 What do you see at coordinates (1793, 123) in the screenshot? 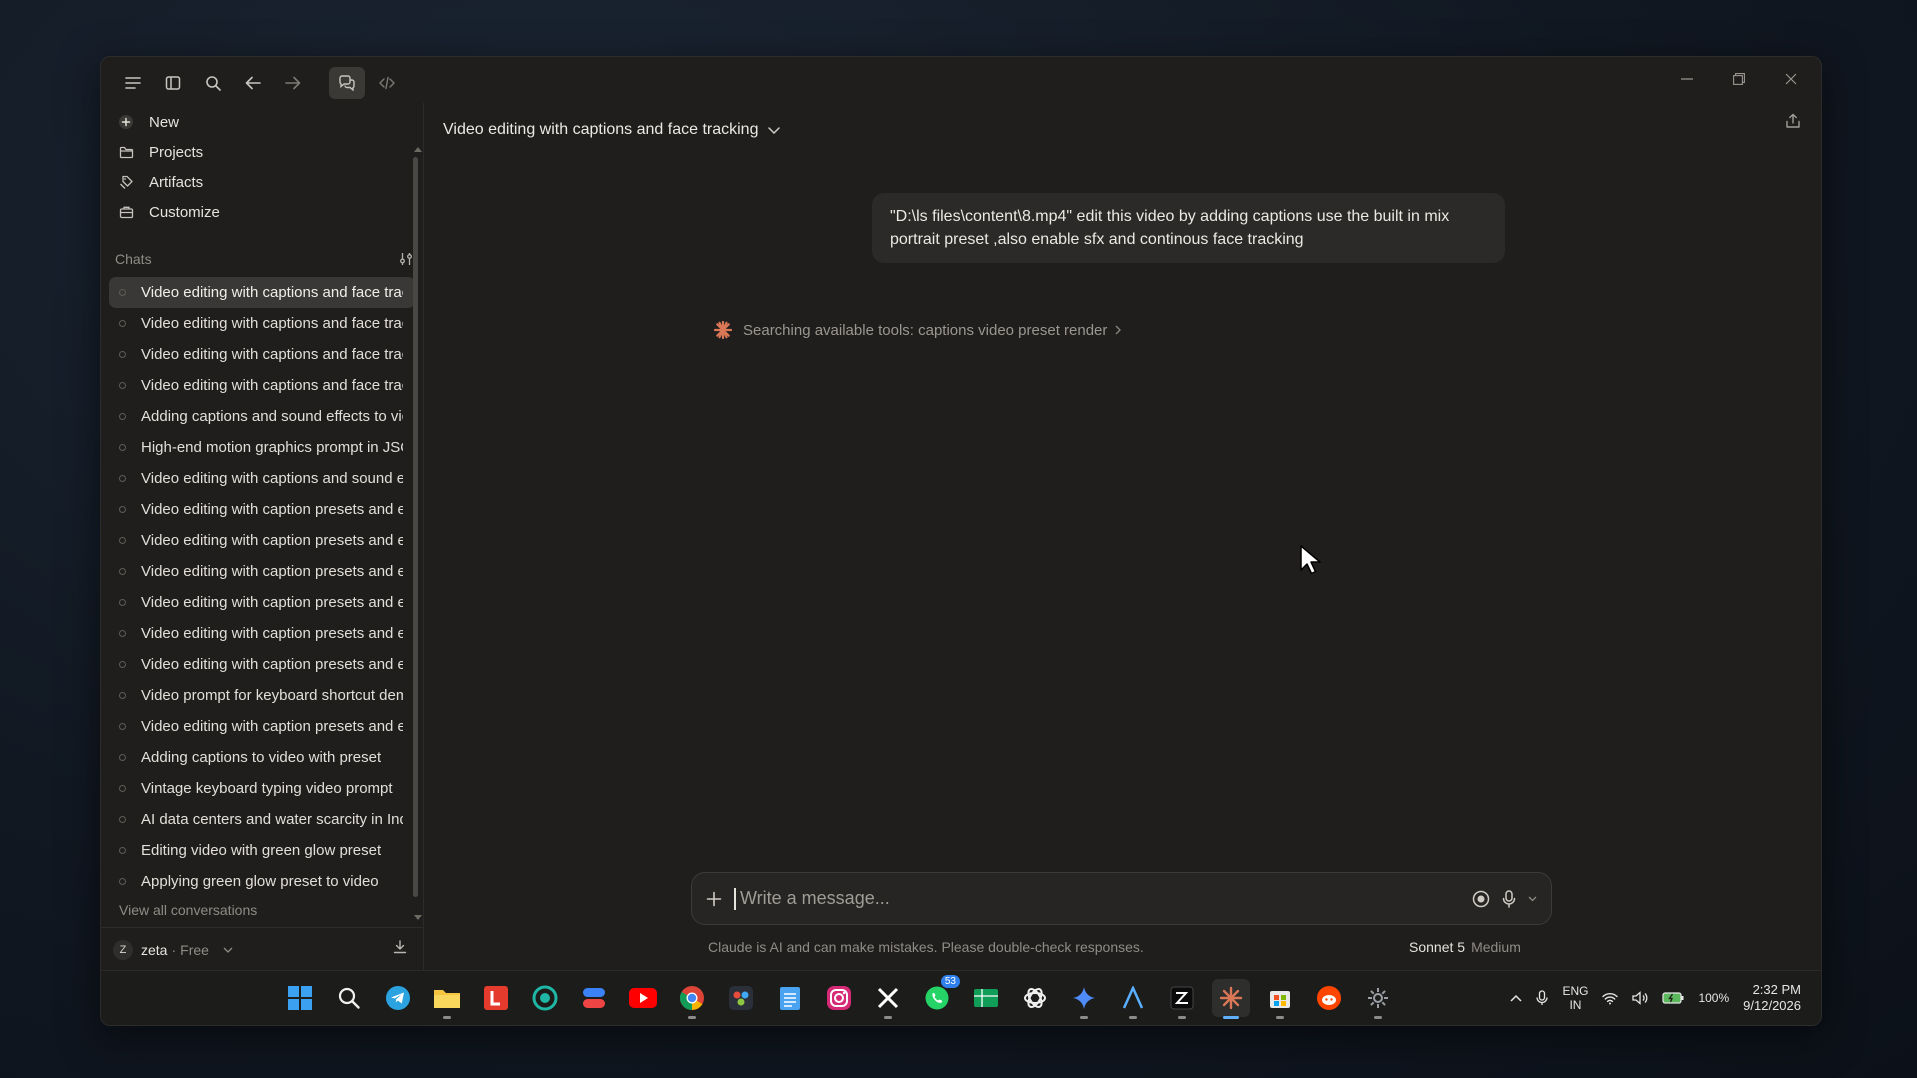
I see `share-button` at bounding box center [1793, 123].